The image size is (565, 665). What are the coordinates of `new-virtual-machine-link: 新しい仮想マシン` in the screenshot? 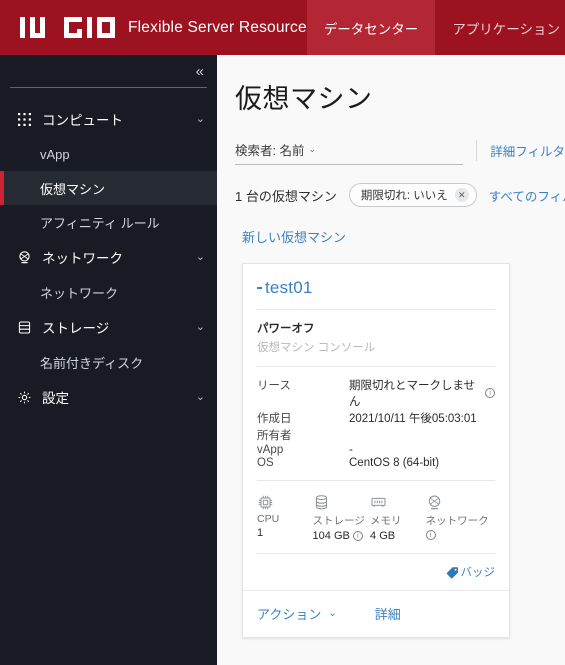 It's located at (294, 236).